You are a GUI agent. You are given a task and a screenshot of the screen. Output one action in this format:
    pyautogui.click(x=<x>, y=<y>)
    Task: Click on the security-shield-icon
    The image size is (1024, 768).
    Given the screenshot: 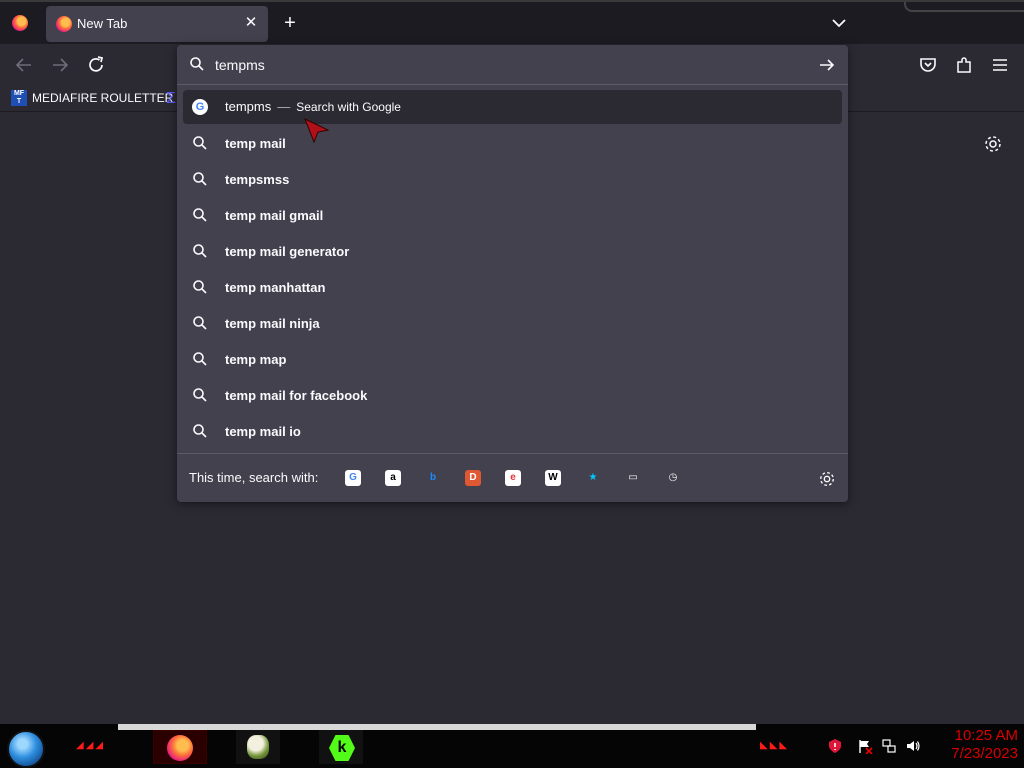 What is the action you would take?
    pyautogui.click(x=835, y=746)
    